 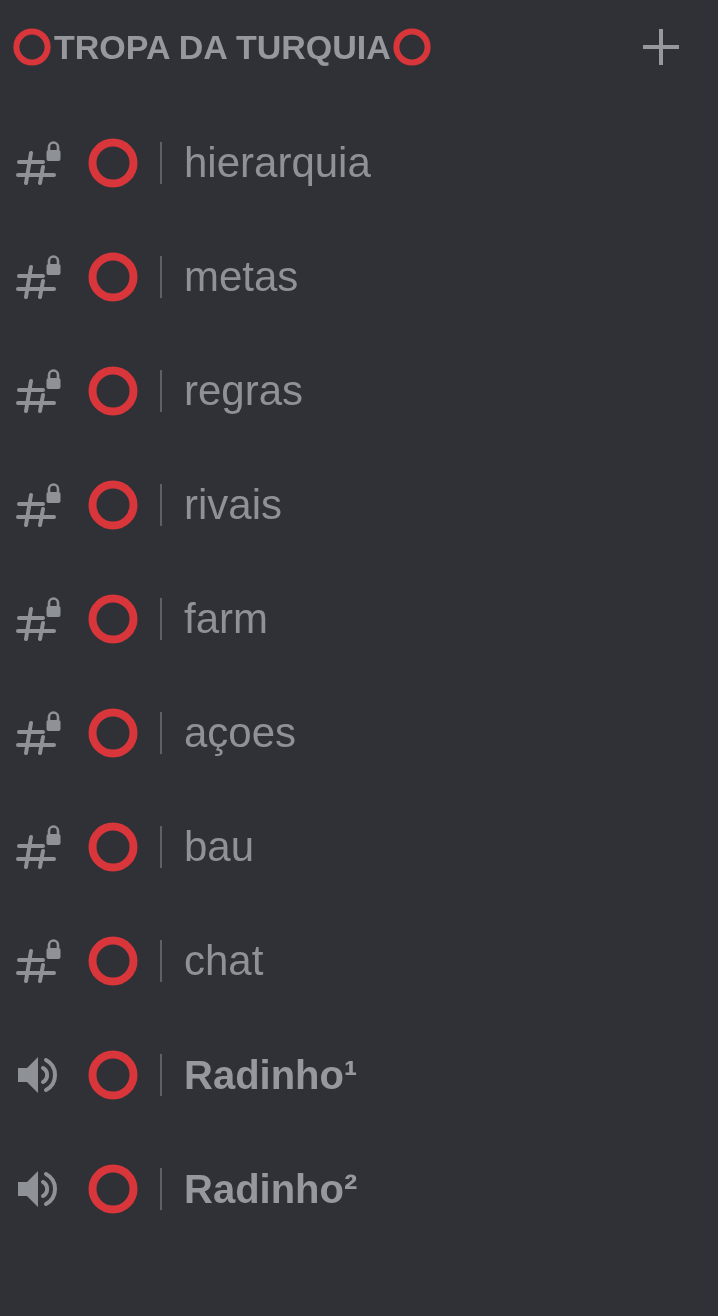 I want to click on channel-name: regras, so click(x=244, y=391).